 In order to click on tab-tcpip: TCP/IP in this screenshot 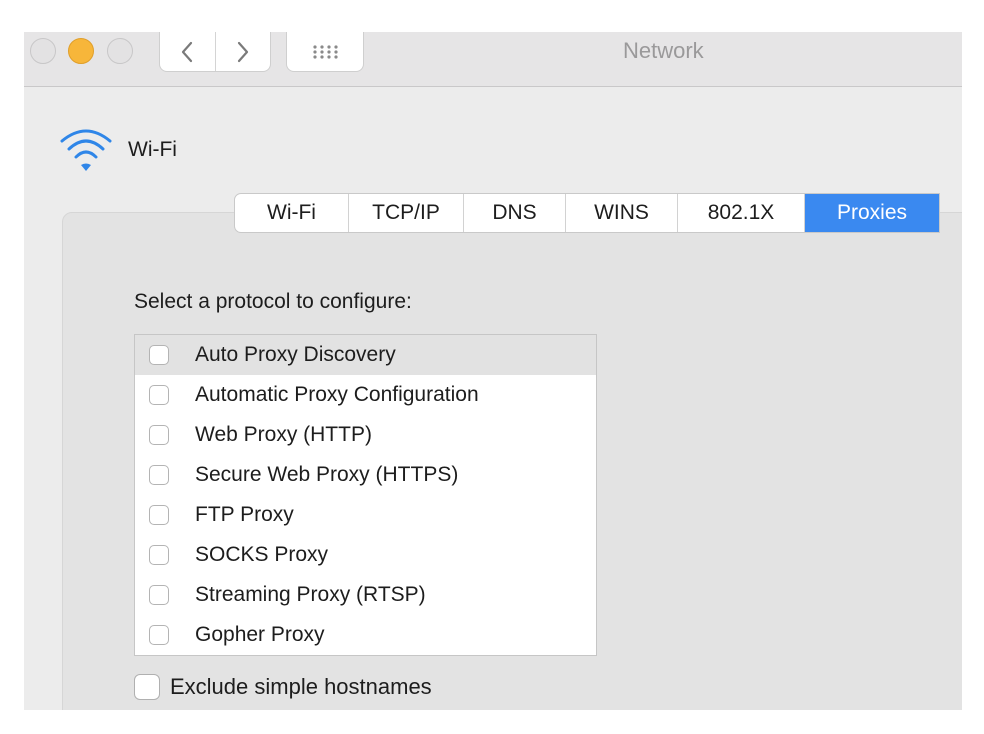, I will do `click(405, 213)`.